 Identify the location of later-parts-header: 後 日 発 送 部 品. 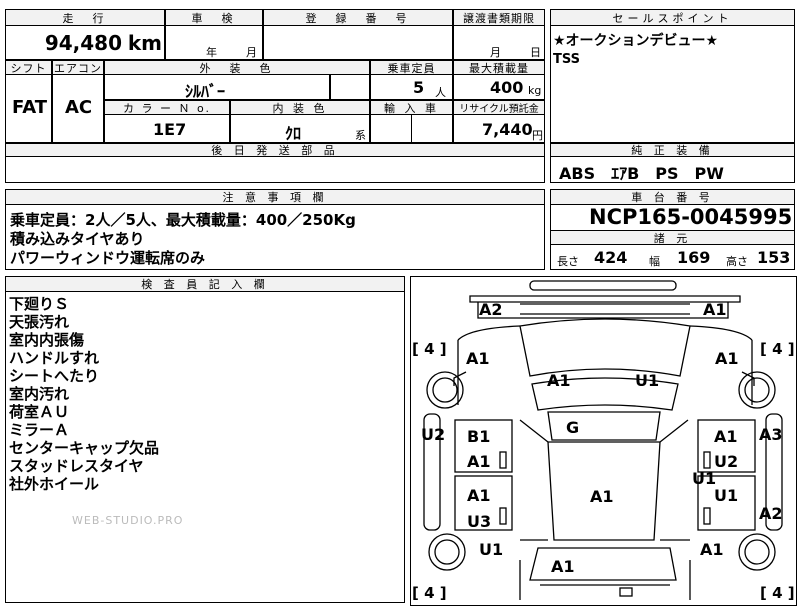
(275, 150).